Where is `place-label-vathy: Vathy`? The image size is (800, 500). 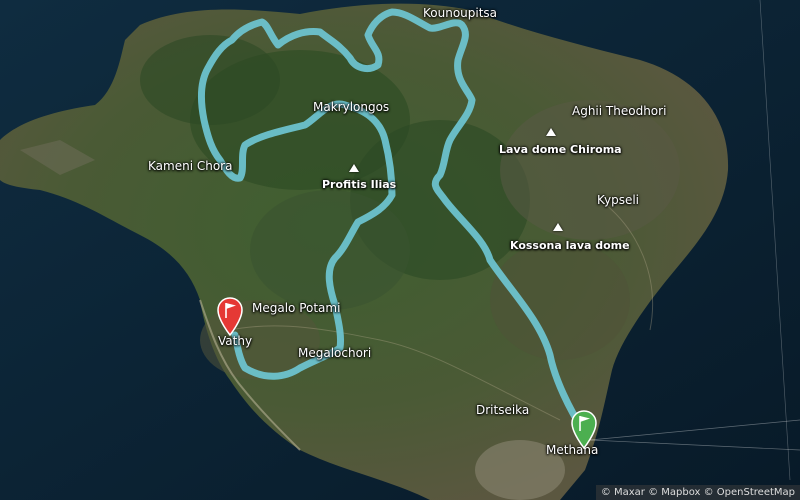
place-label-vathy: Vathy is located at coordinates (235, 341).